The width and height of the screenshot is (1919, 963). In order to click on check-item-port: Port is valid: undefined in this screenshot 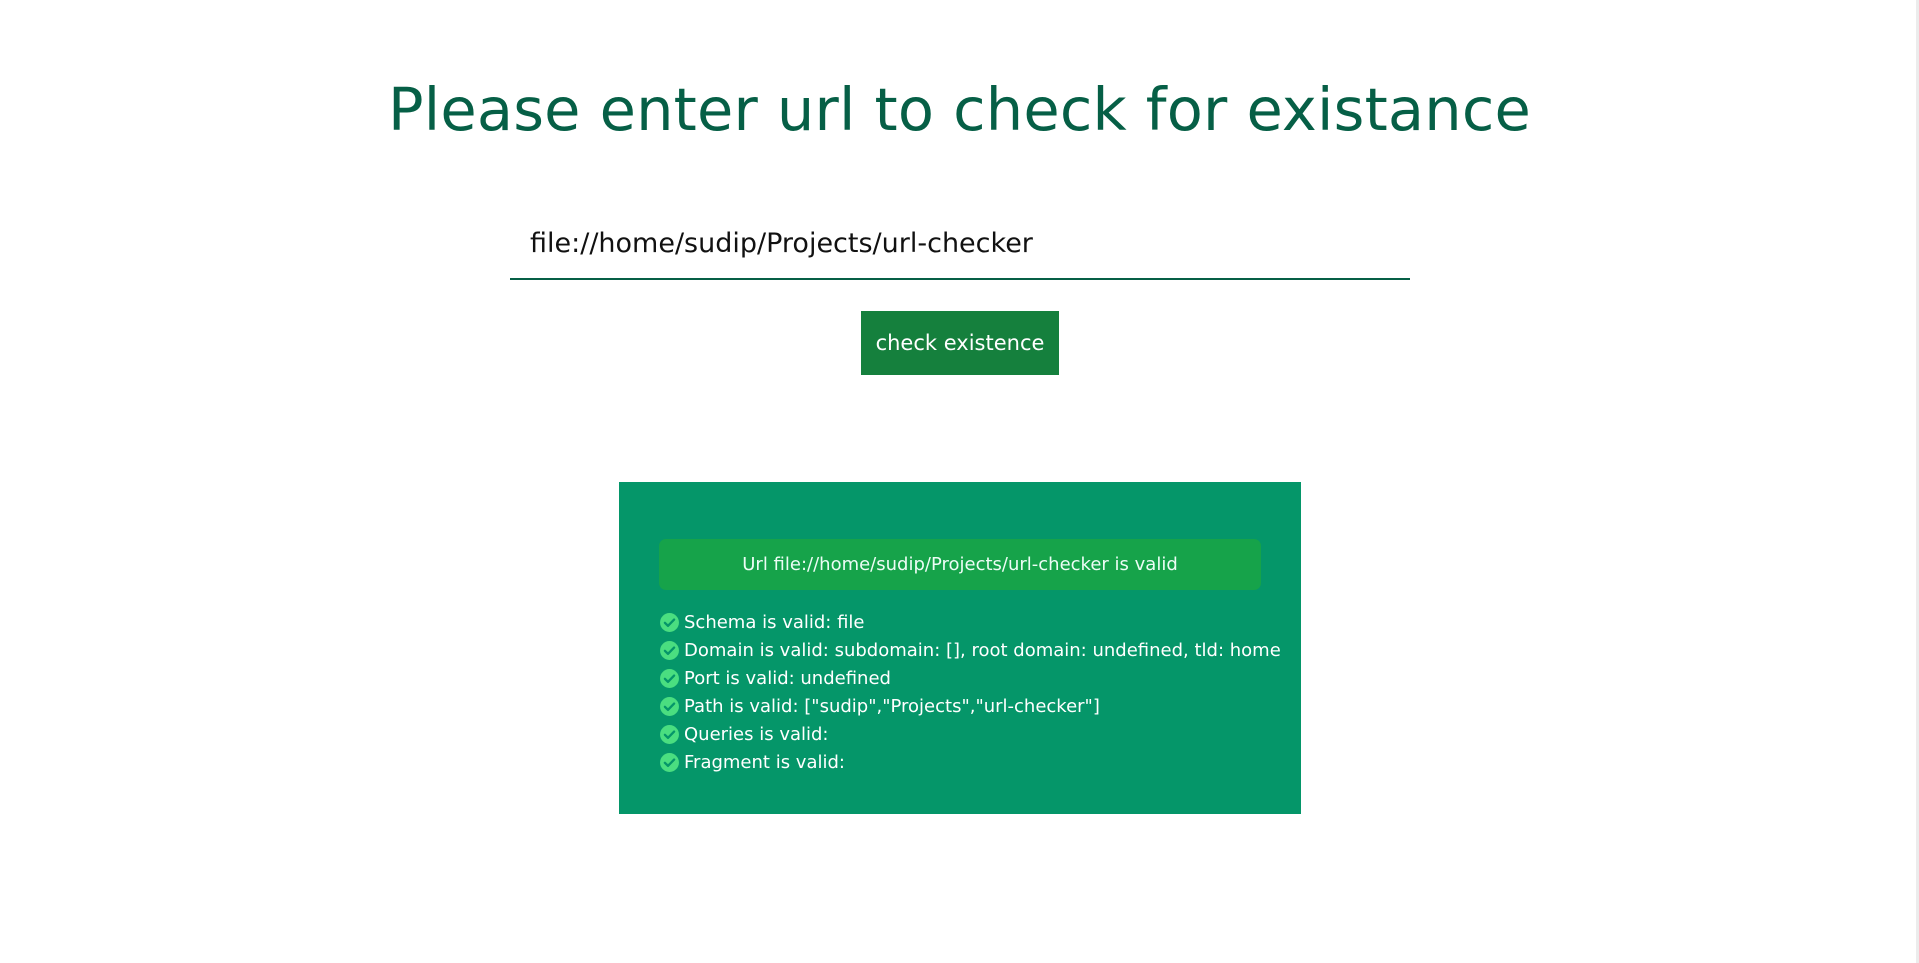, I will do `click(960, 678)`.